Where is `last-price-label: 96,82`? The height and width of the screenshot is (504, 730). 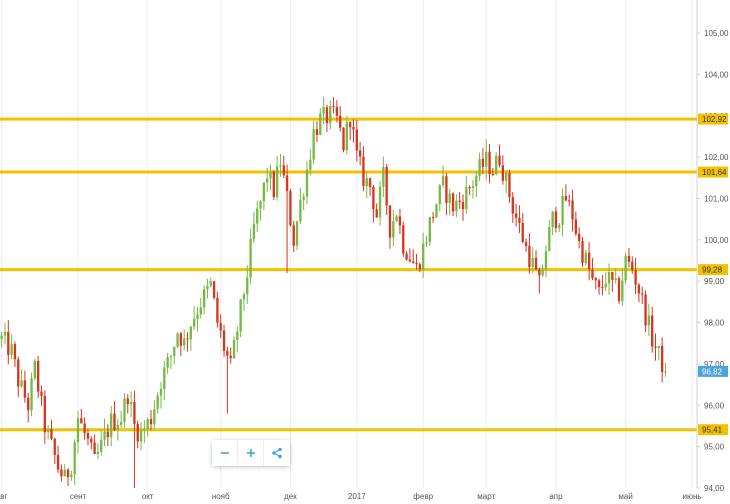 last-price-label: 96,82 is located at coordinates (712, 371).